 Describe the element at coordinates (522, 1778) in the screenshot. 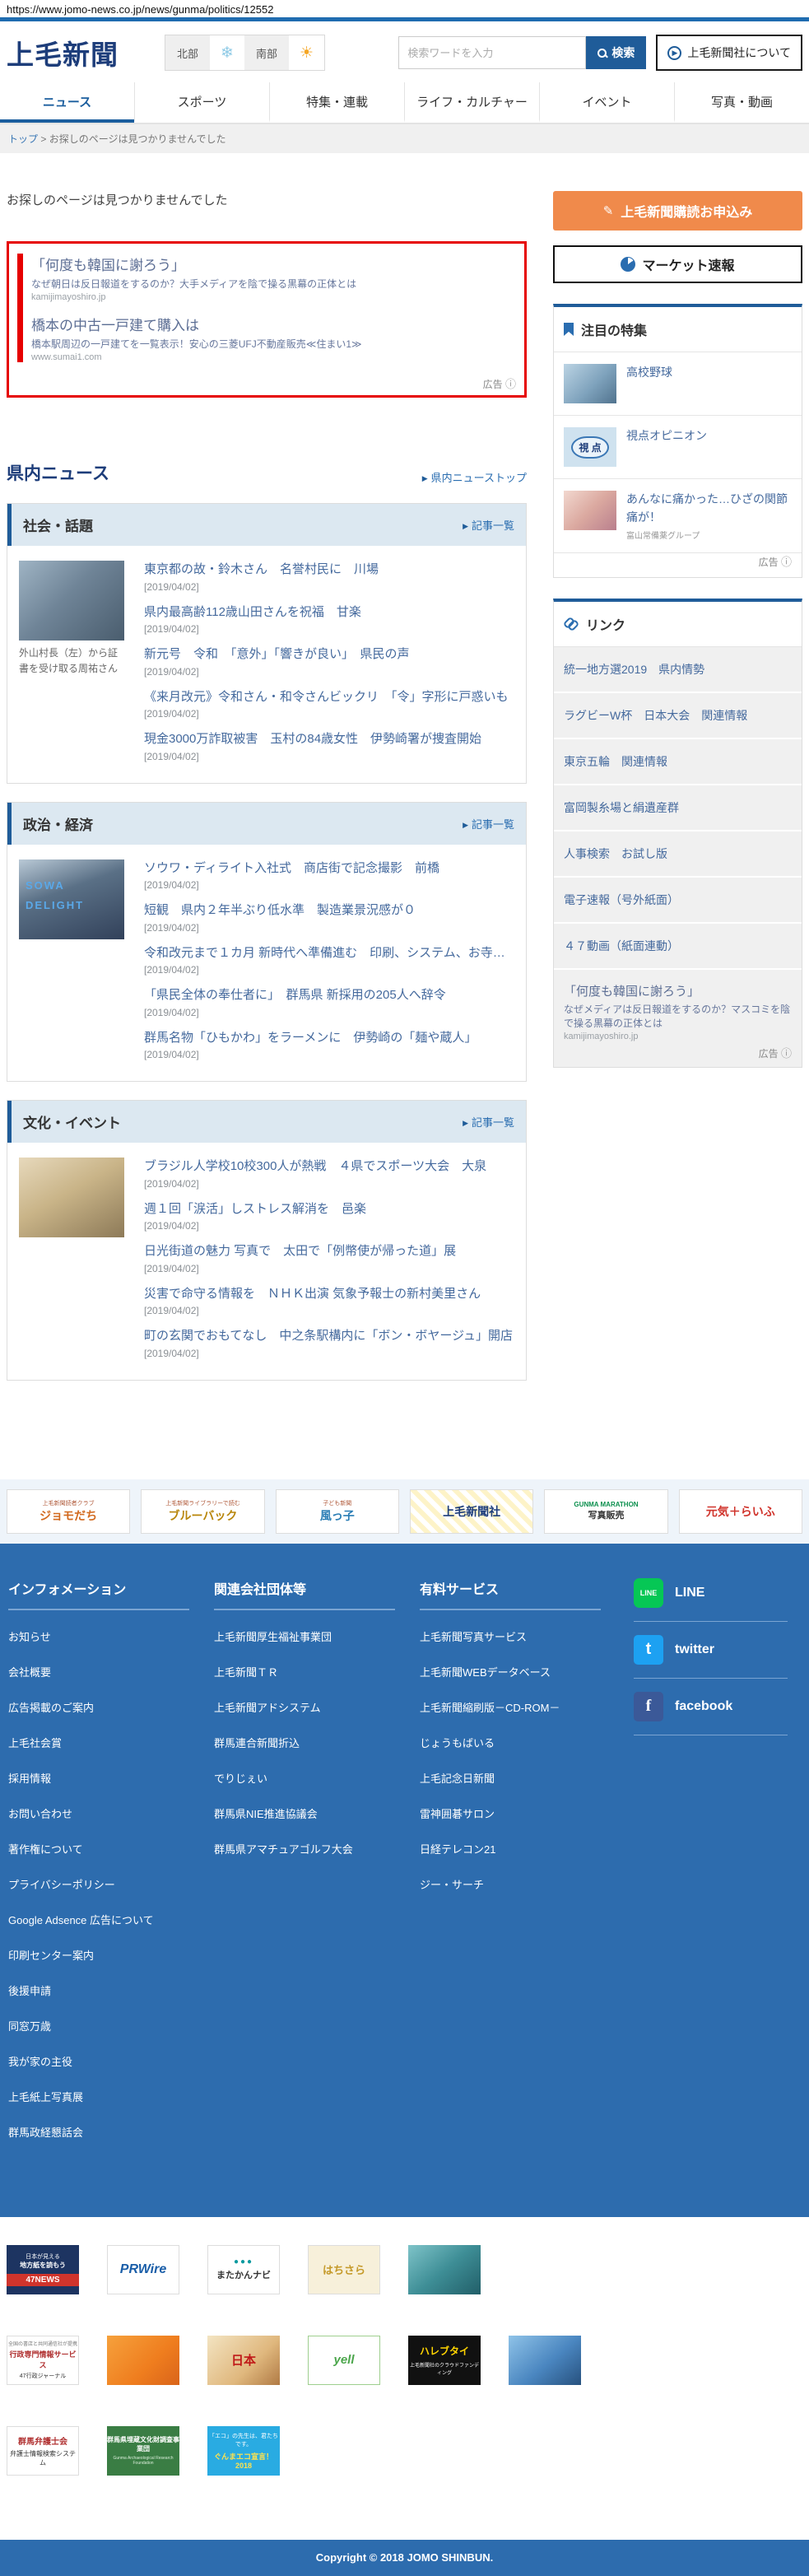

I see `footer-link: 上毛記念日新聞` at that location.